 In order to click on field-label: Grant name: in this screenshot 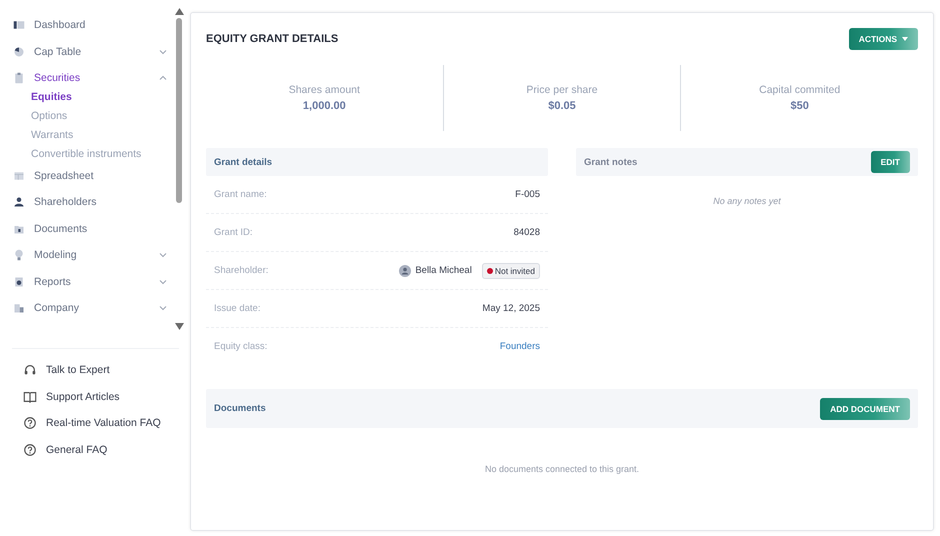, I will do `click(240, 194)`.